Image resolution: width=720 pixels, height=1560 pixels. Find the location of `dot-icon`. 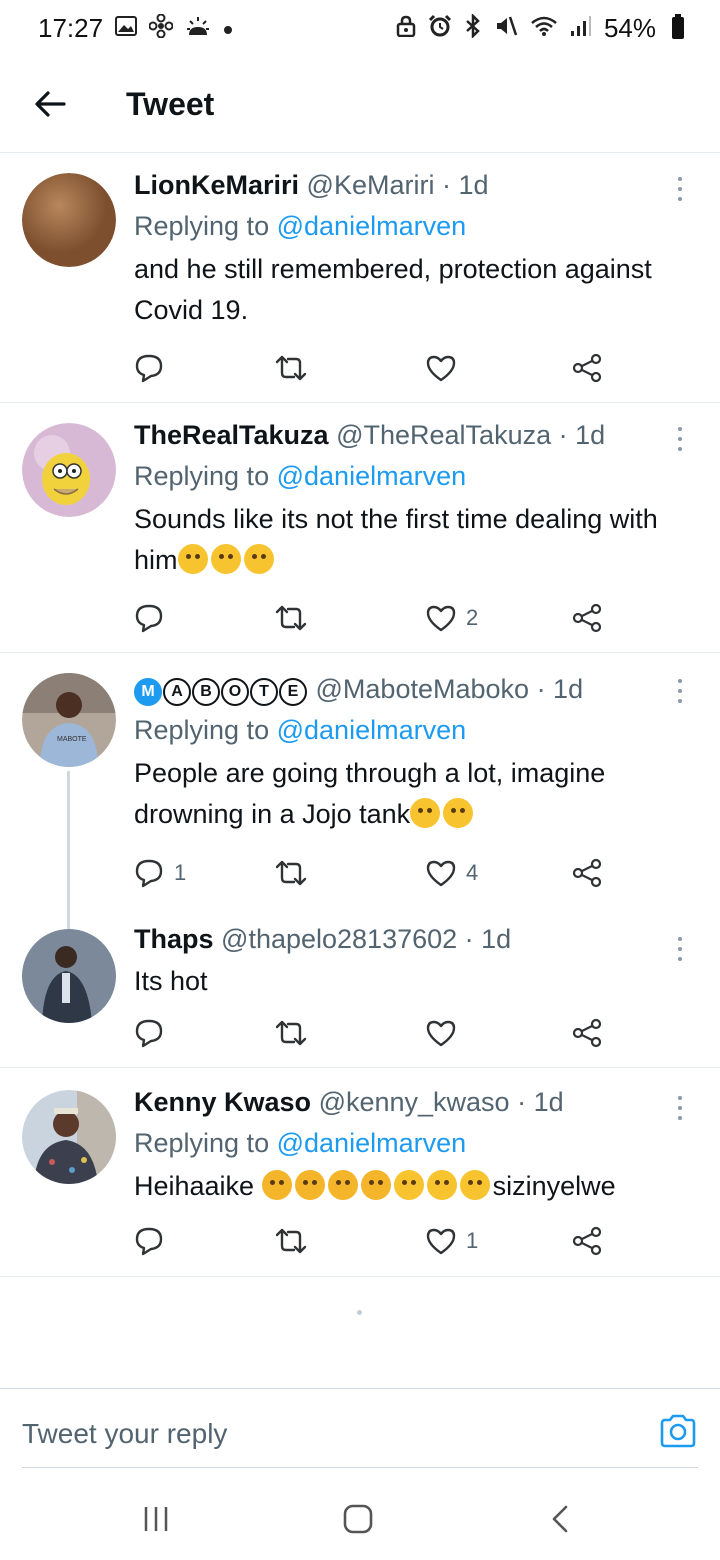

dot-icon is located at coordinates (228, 28).